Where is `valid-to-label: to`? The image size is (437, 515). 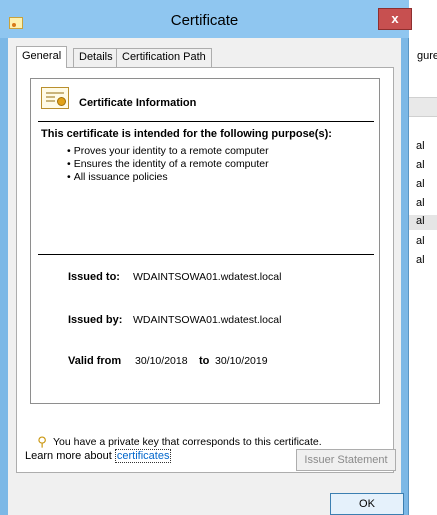 valid-to-label: to is located at coordinates (204, 361).